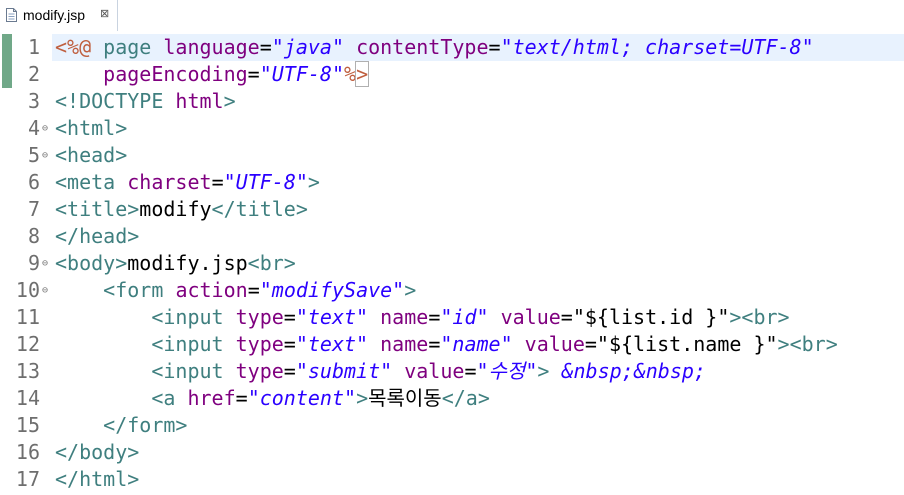  I want to click on code-line: <html>, so click(91, 128).